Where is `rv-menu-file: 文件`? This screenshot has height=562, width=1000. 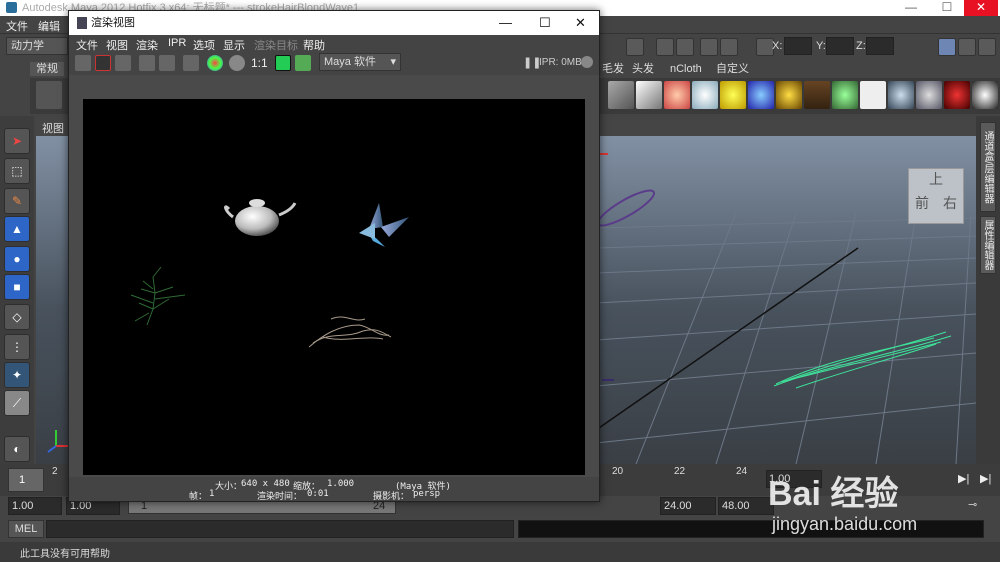 rv-menu-file: 文件 is located at coordinates (87, 45).